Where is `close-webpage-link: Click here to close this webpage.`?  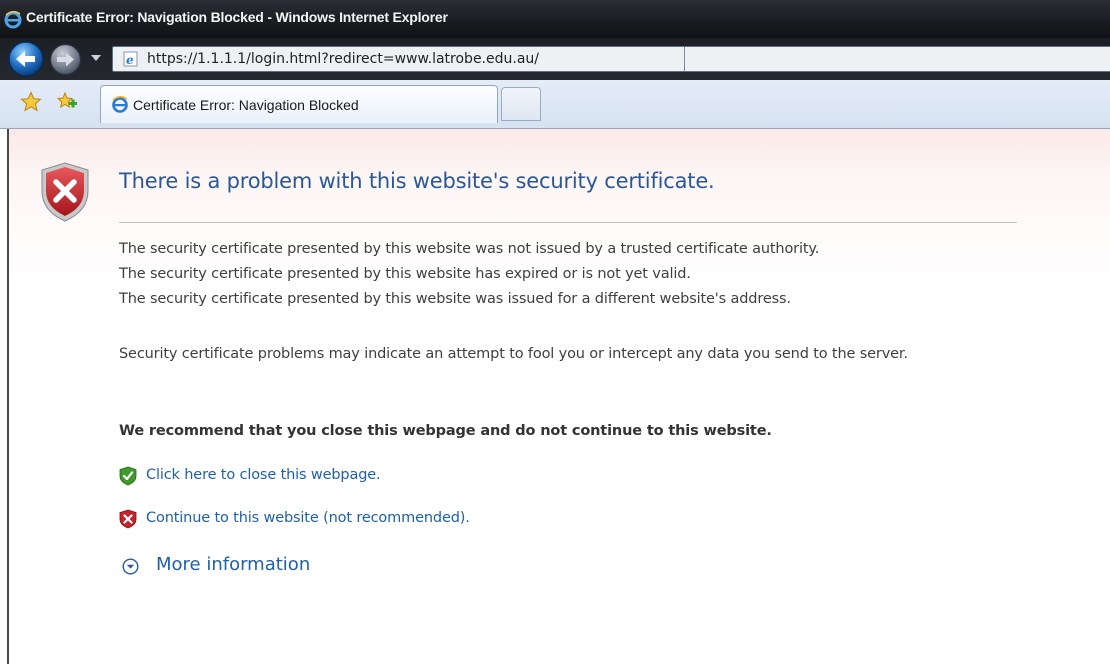
close-webpage-link: Click here to close this webpage. is located at coordinates (263, 475).